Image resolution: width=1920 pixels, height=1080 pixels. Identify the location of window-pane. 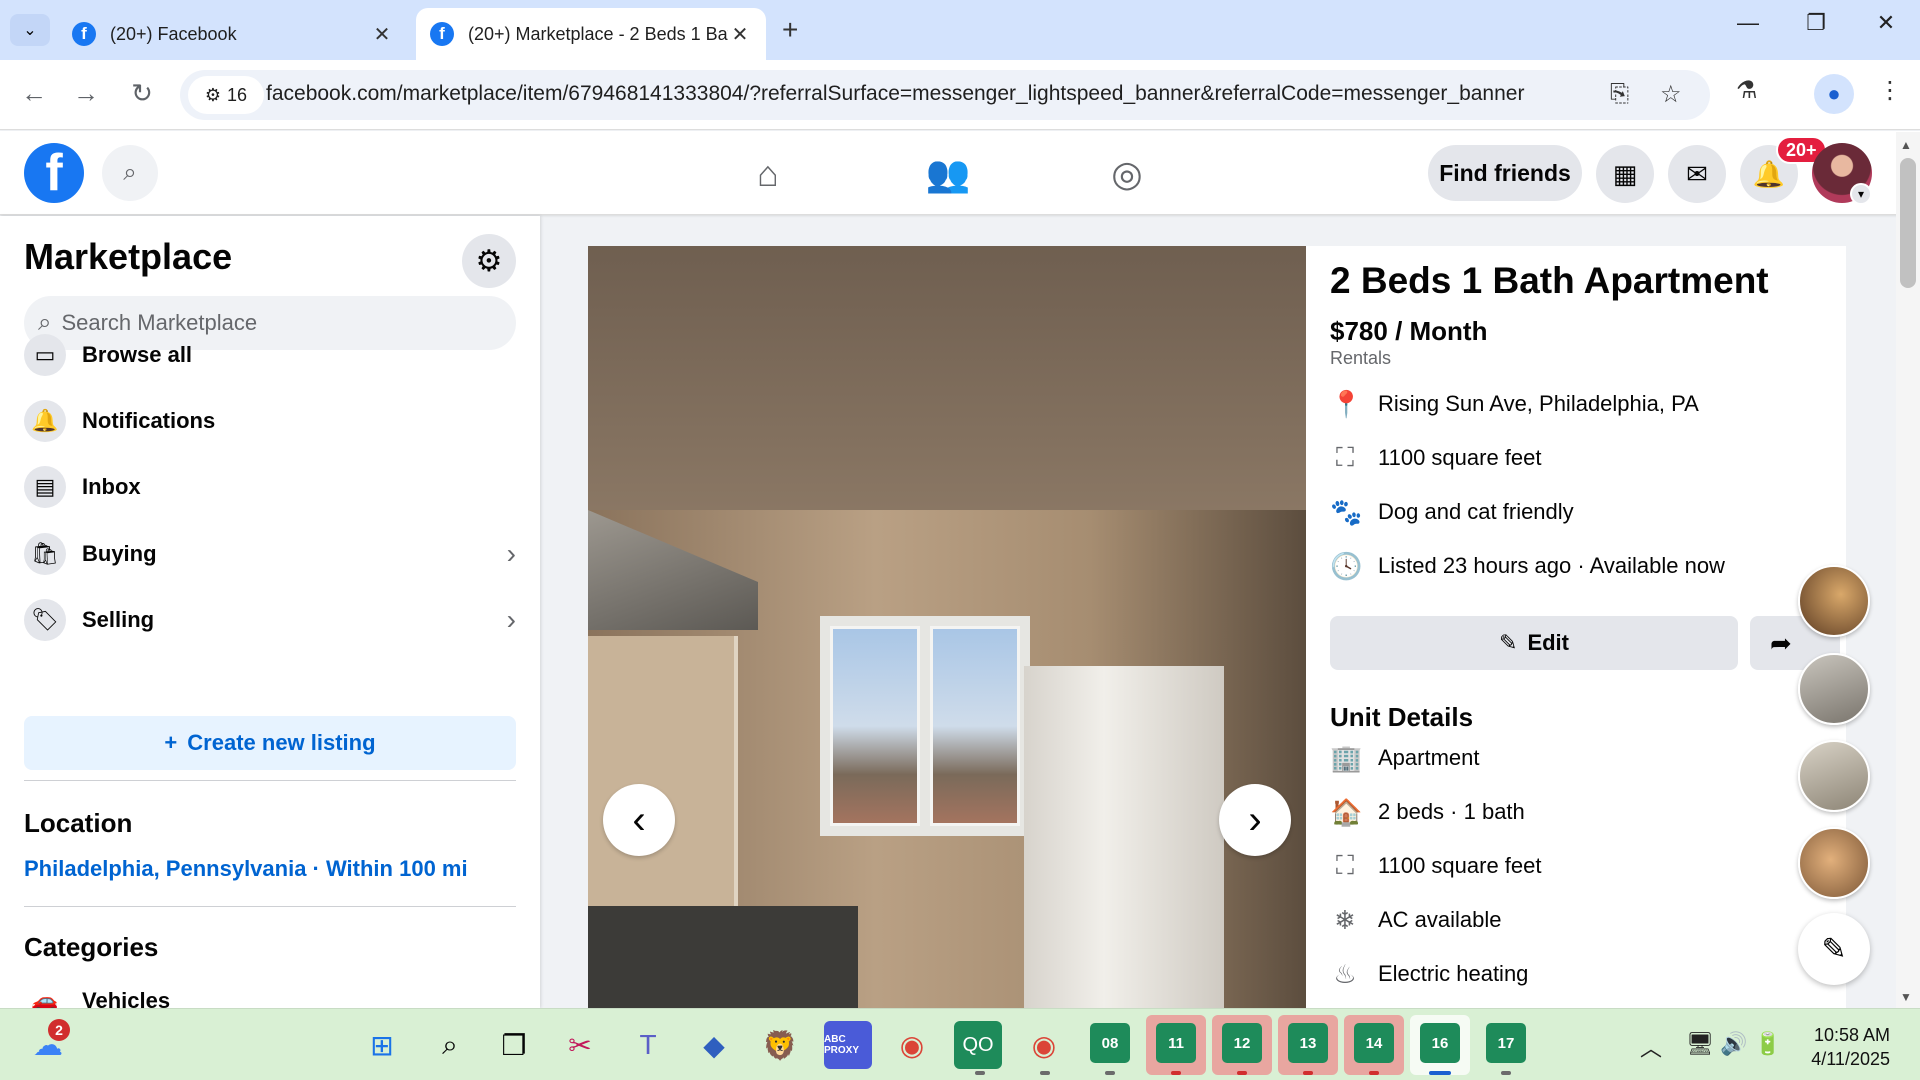
(875, 726).